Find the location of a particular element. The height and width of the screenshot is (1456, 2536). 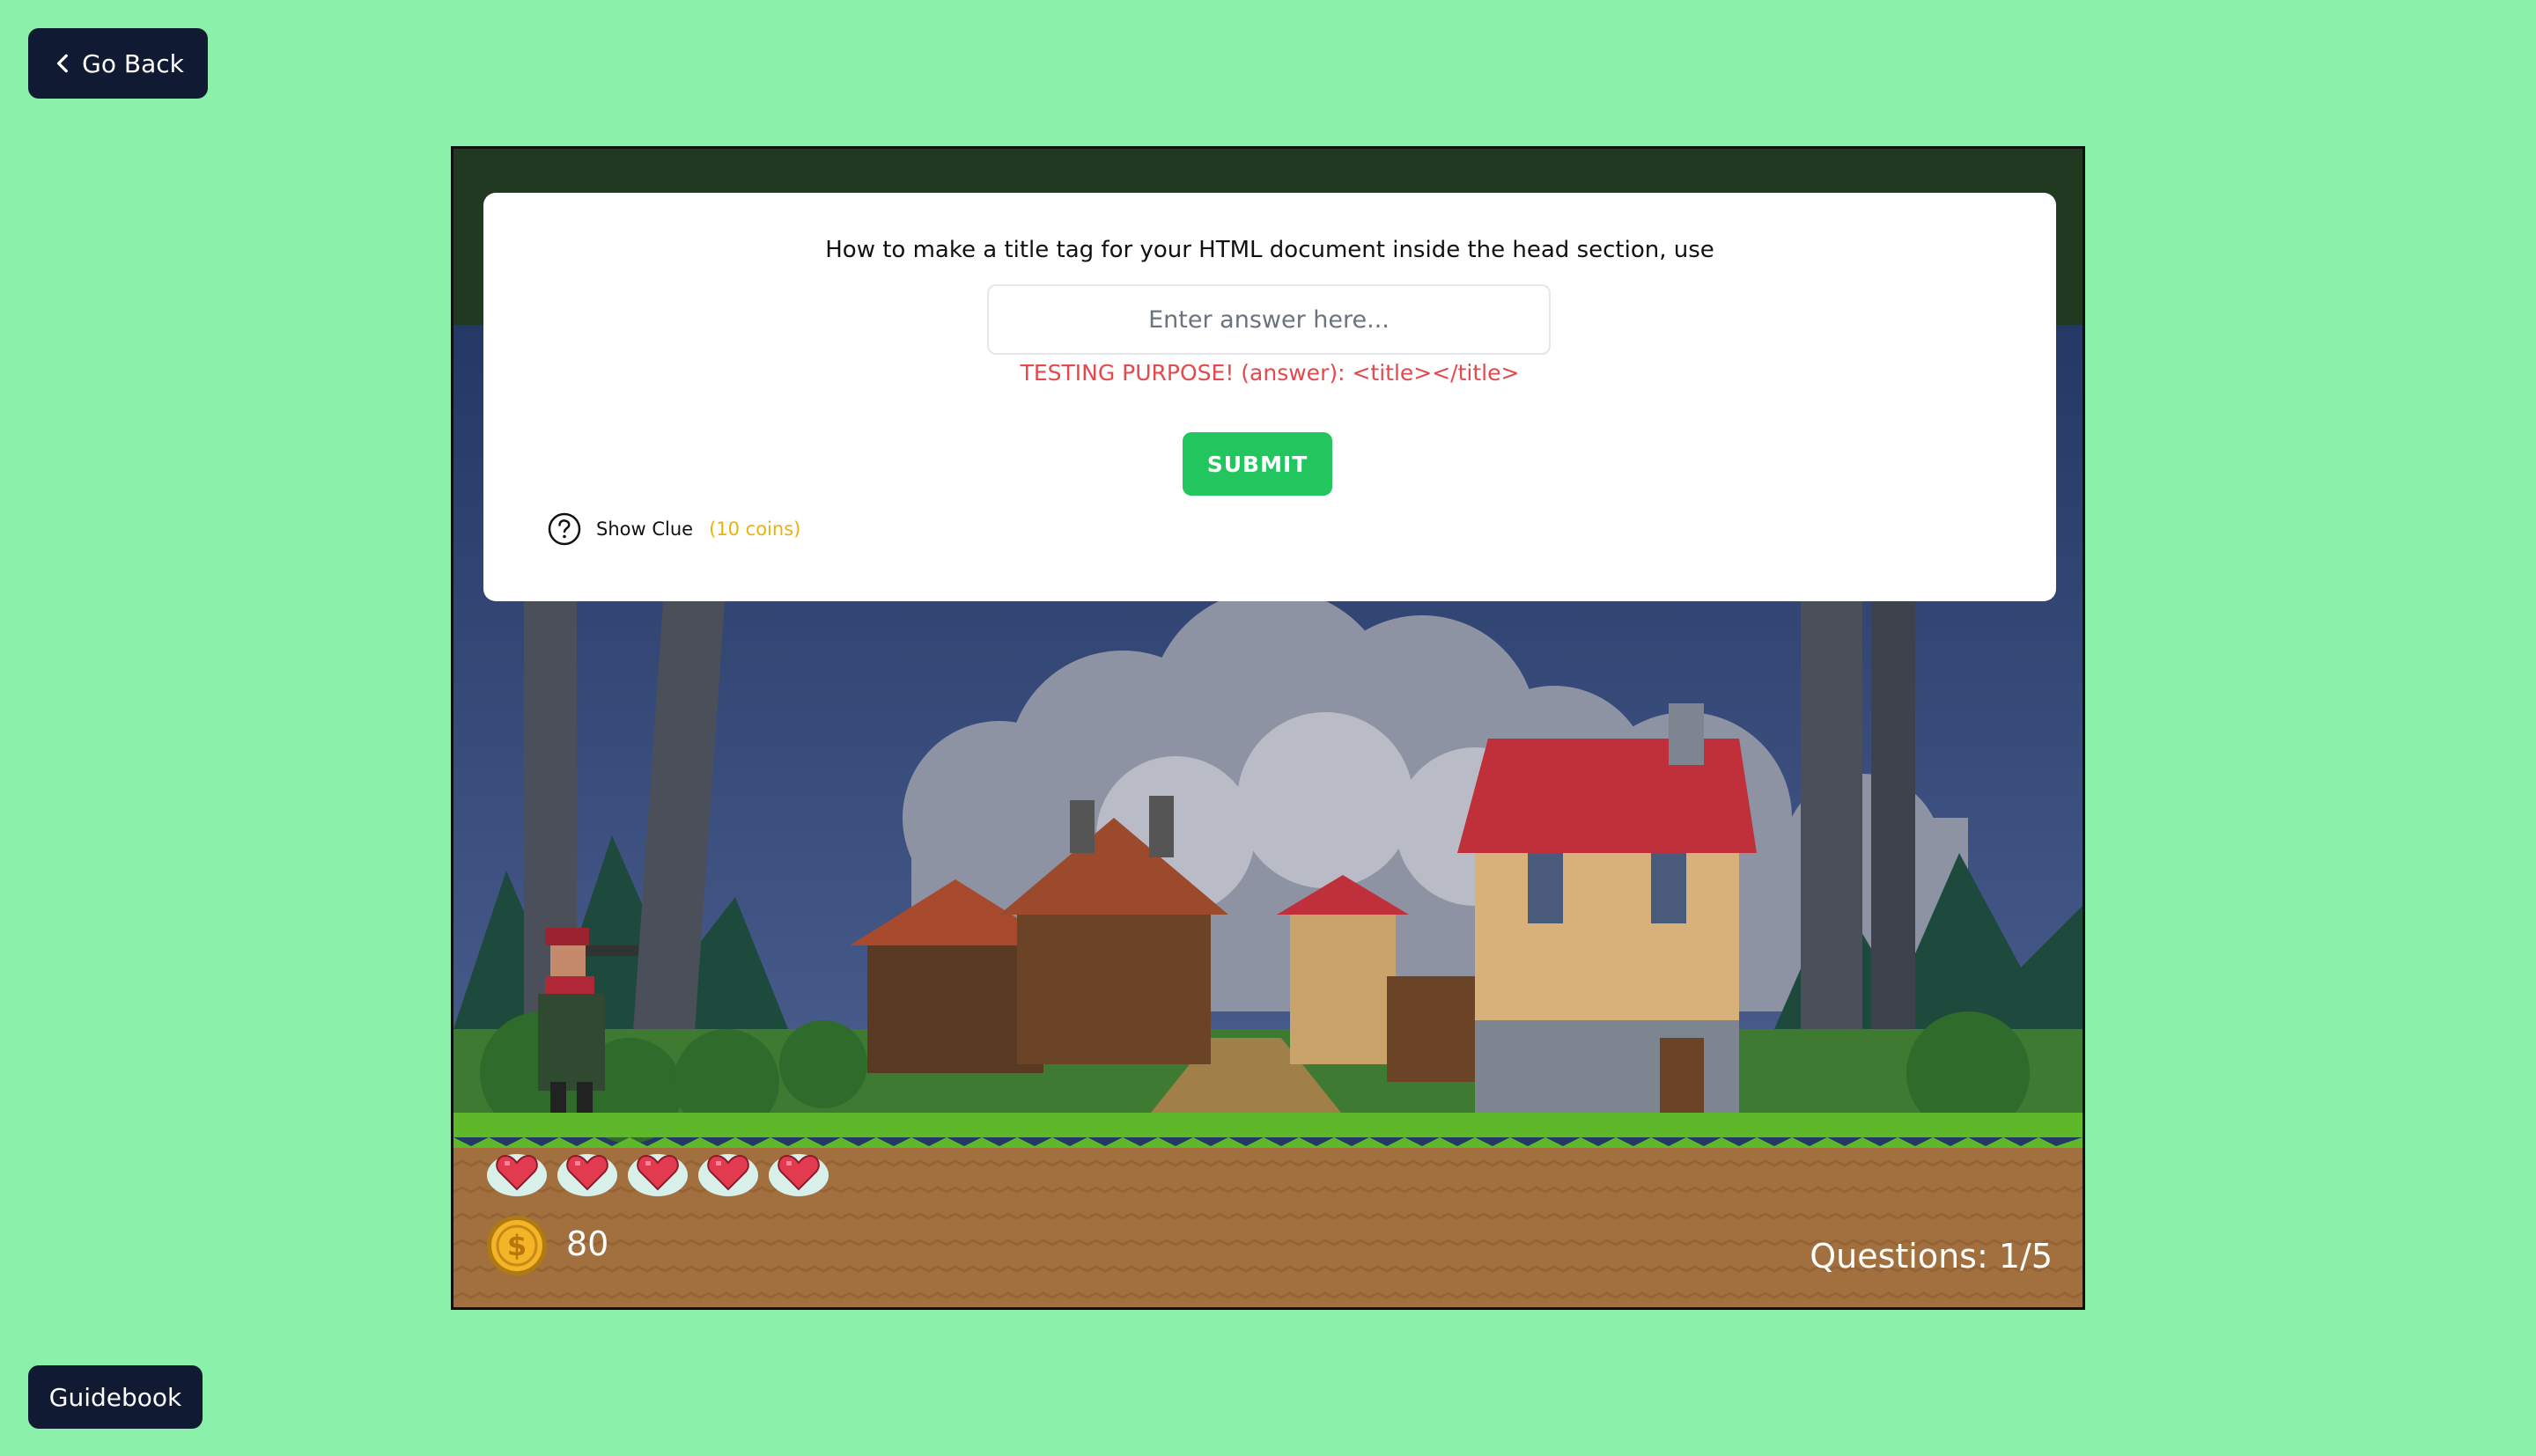

questions-progress: Questions: 1/5 is located at coordinates (1932, 1256).